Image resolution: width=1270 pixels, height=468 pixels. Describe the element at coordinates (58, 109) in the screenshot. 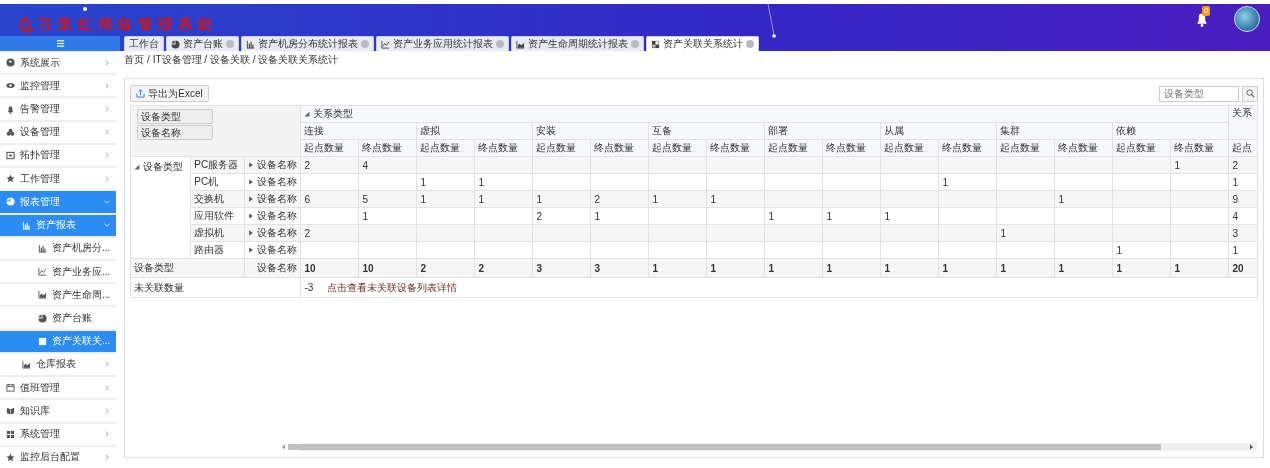

I see `sidebar-item: 告警管理` at that location.